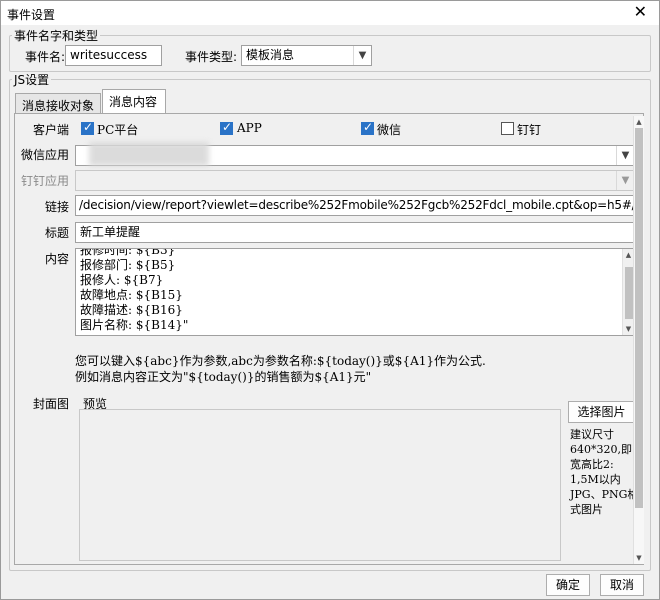 The height and width of the screenshot is (600, 660). I want to click on event-type-select: 模板消息 ▼, so click(306, 55).